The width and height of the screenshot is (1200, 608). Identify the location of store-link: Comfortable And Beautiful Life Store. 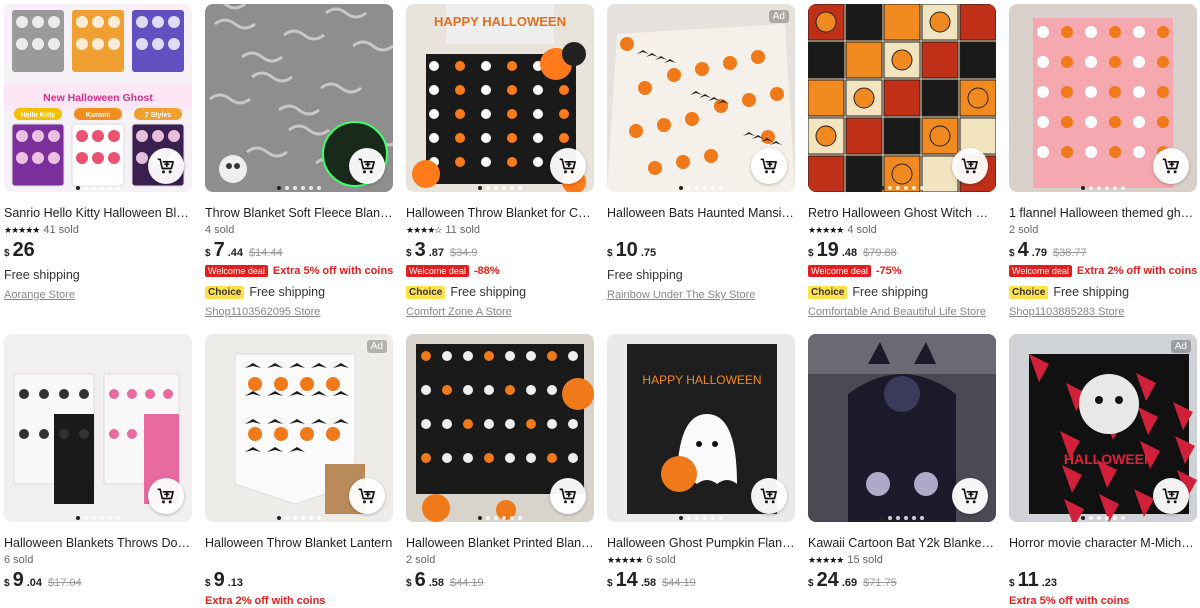
(902, 312).